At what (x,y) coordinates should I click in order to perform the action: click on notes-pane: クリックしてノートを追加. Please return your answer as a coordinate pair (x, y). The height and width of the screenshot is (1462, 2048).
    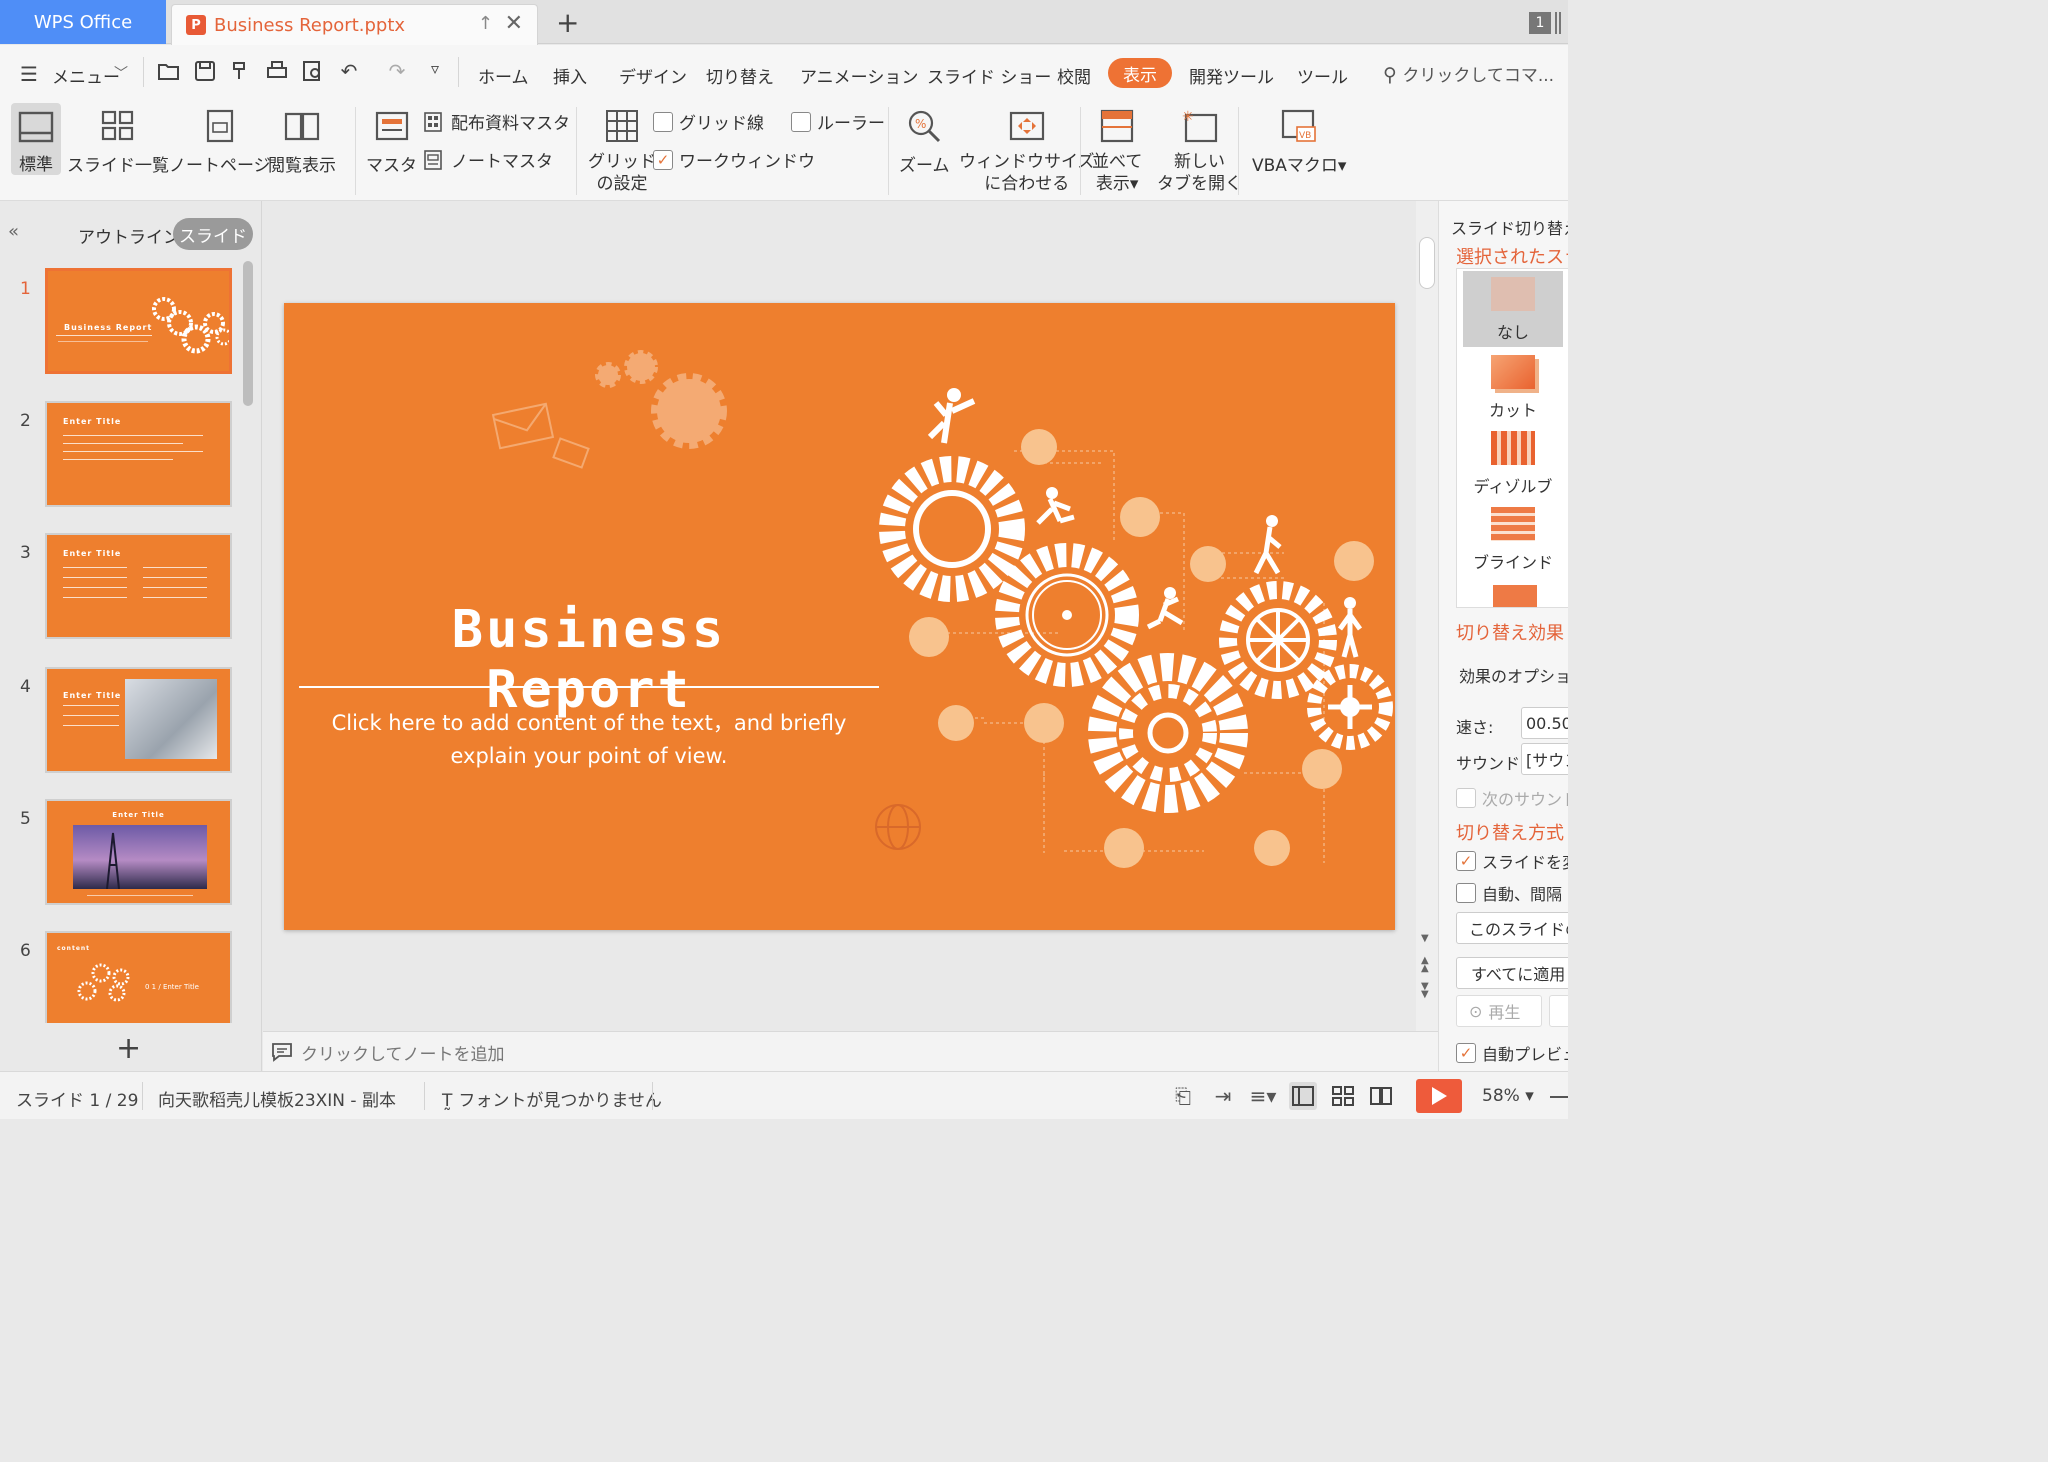
    Looking at the image, I should click on (850, 1051).